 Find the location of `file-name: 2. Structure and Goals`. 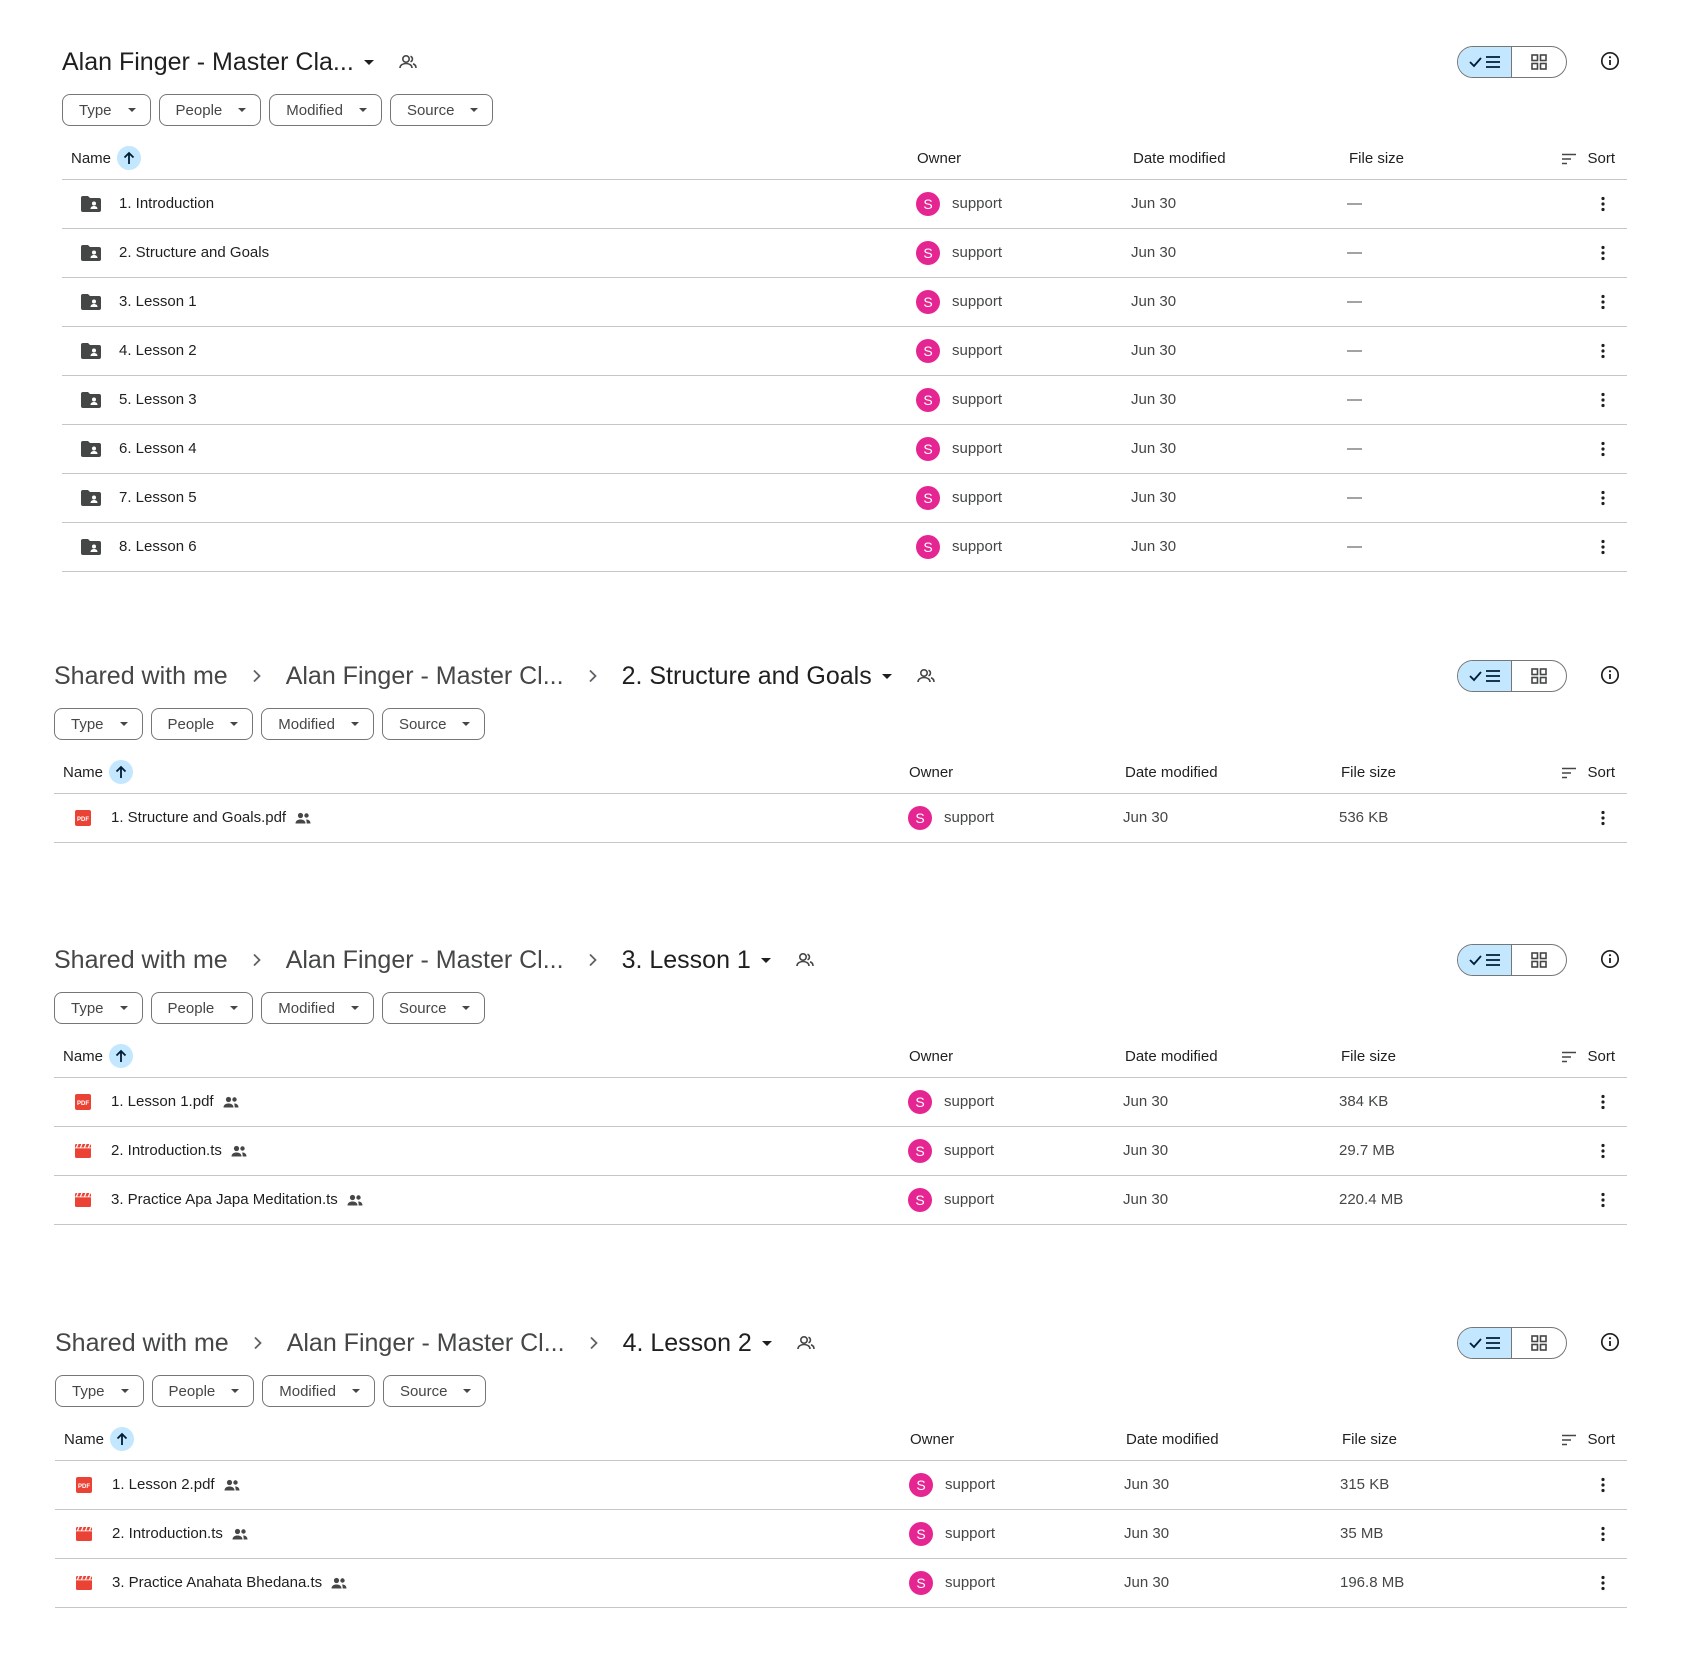

file-name: 2. Structure and Goals is located at coordinates (194, 252).